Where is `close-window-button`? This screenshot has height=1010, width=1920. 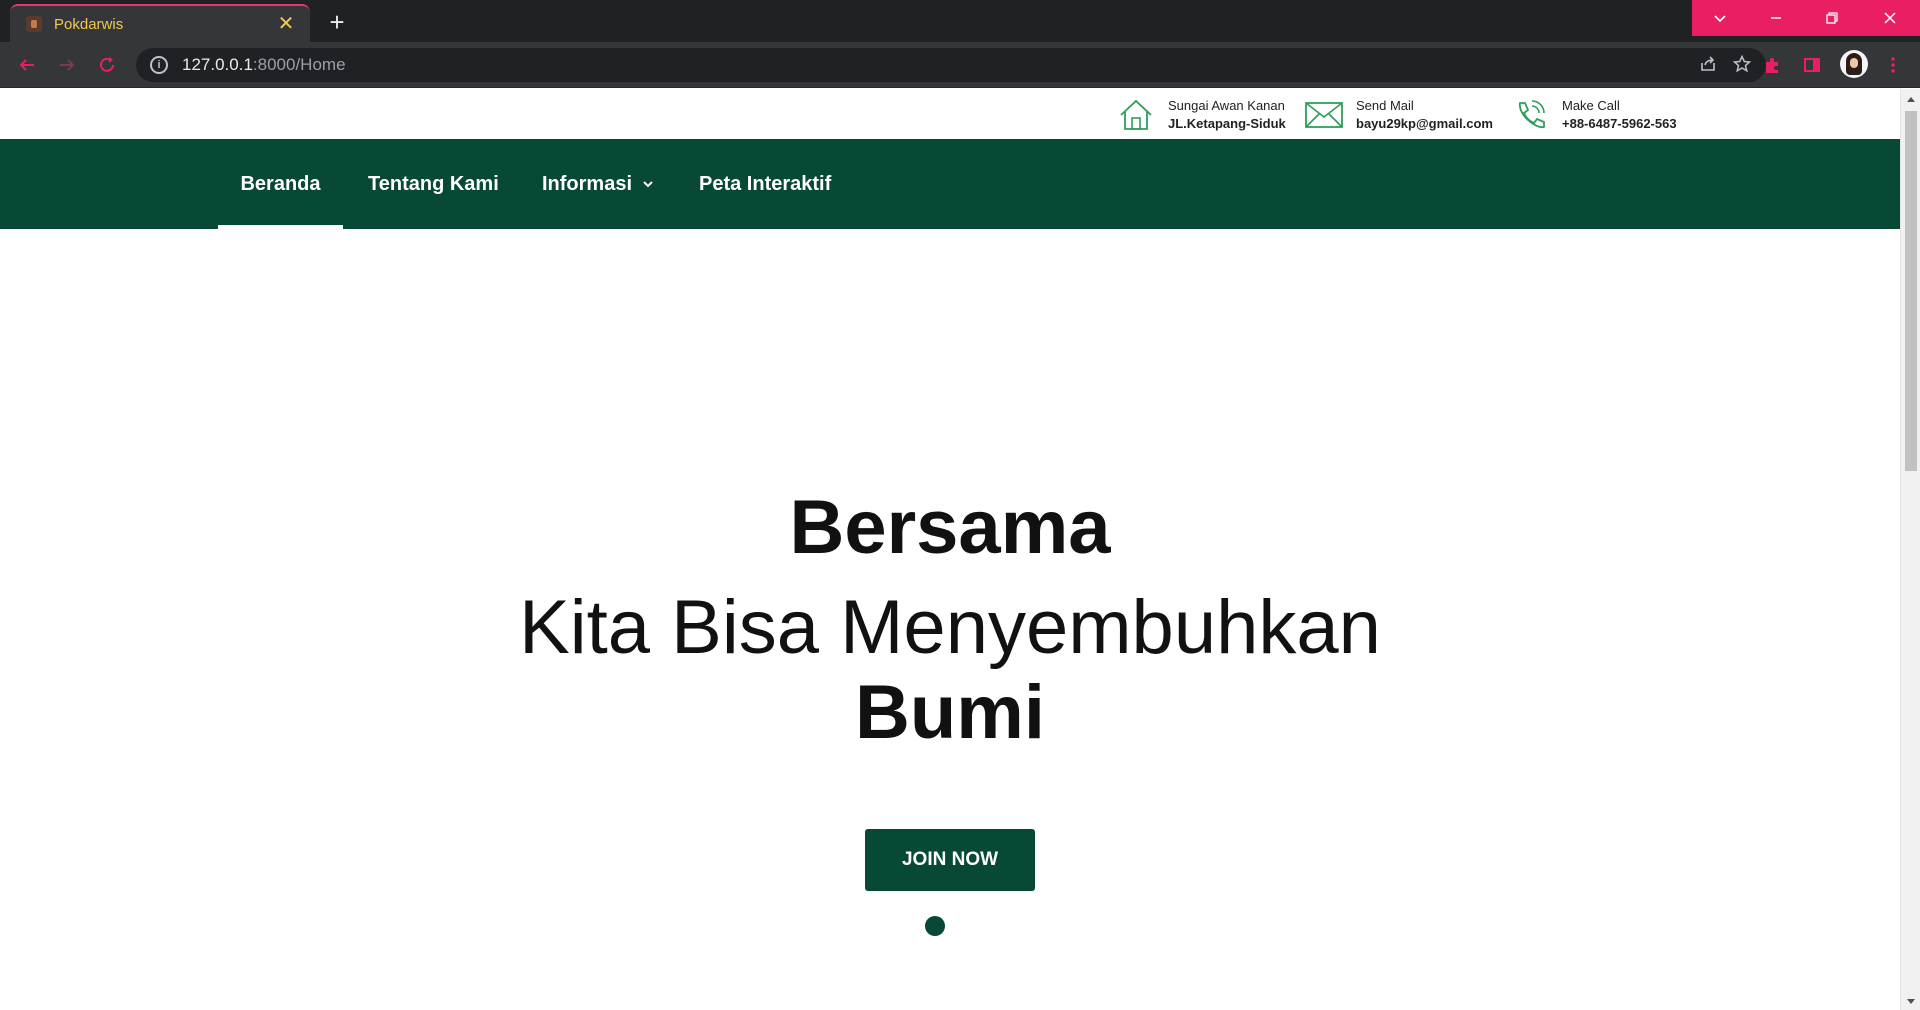
close-window-button is located at coordinates (1890, 18).